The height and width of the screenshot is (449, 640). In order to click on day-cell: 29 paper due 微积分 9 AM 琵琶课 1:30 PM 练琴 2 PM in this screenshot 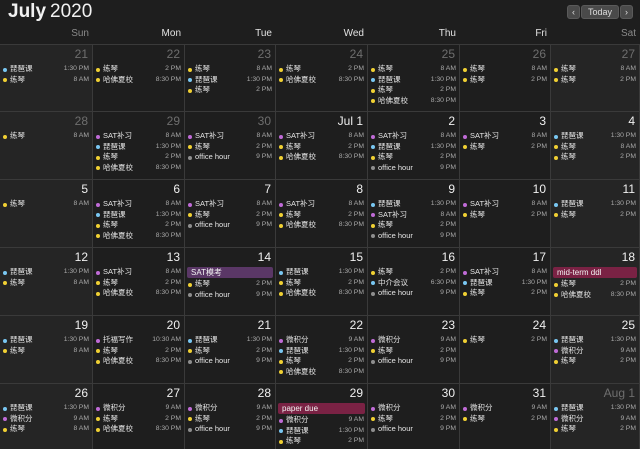, I will do `click(322, 416)`.